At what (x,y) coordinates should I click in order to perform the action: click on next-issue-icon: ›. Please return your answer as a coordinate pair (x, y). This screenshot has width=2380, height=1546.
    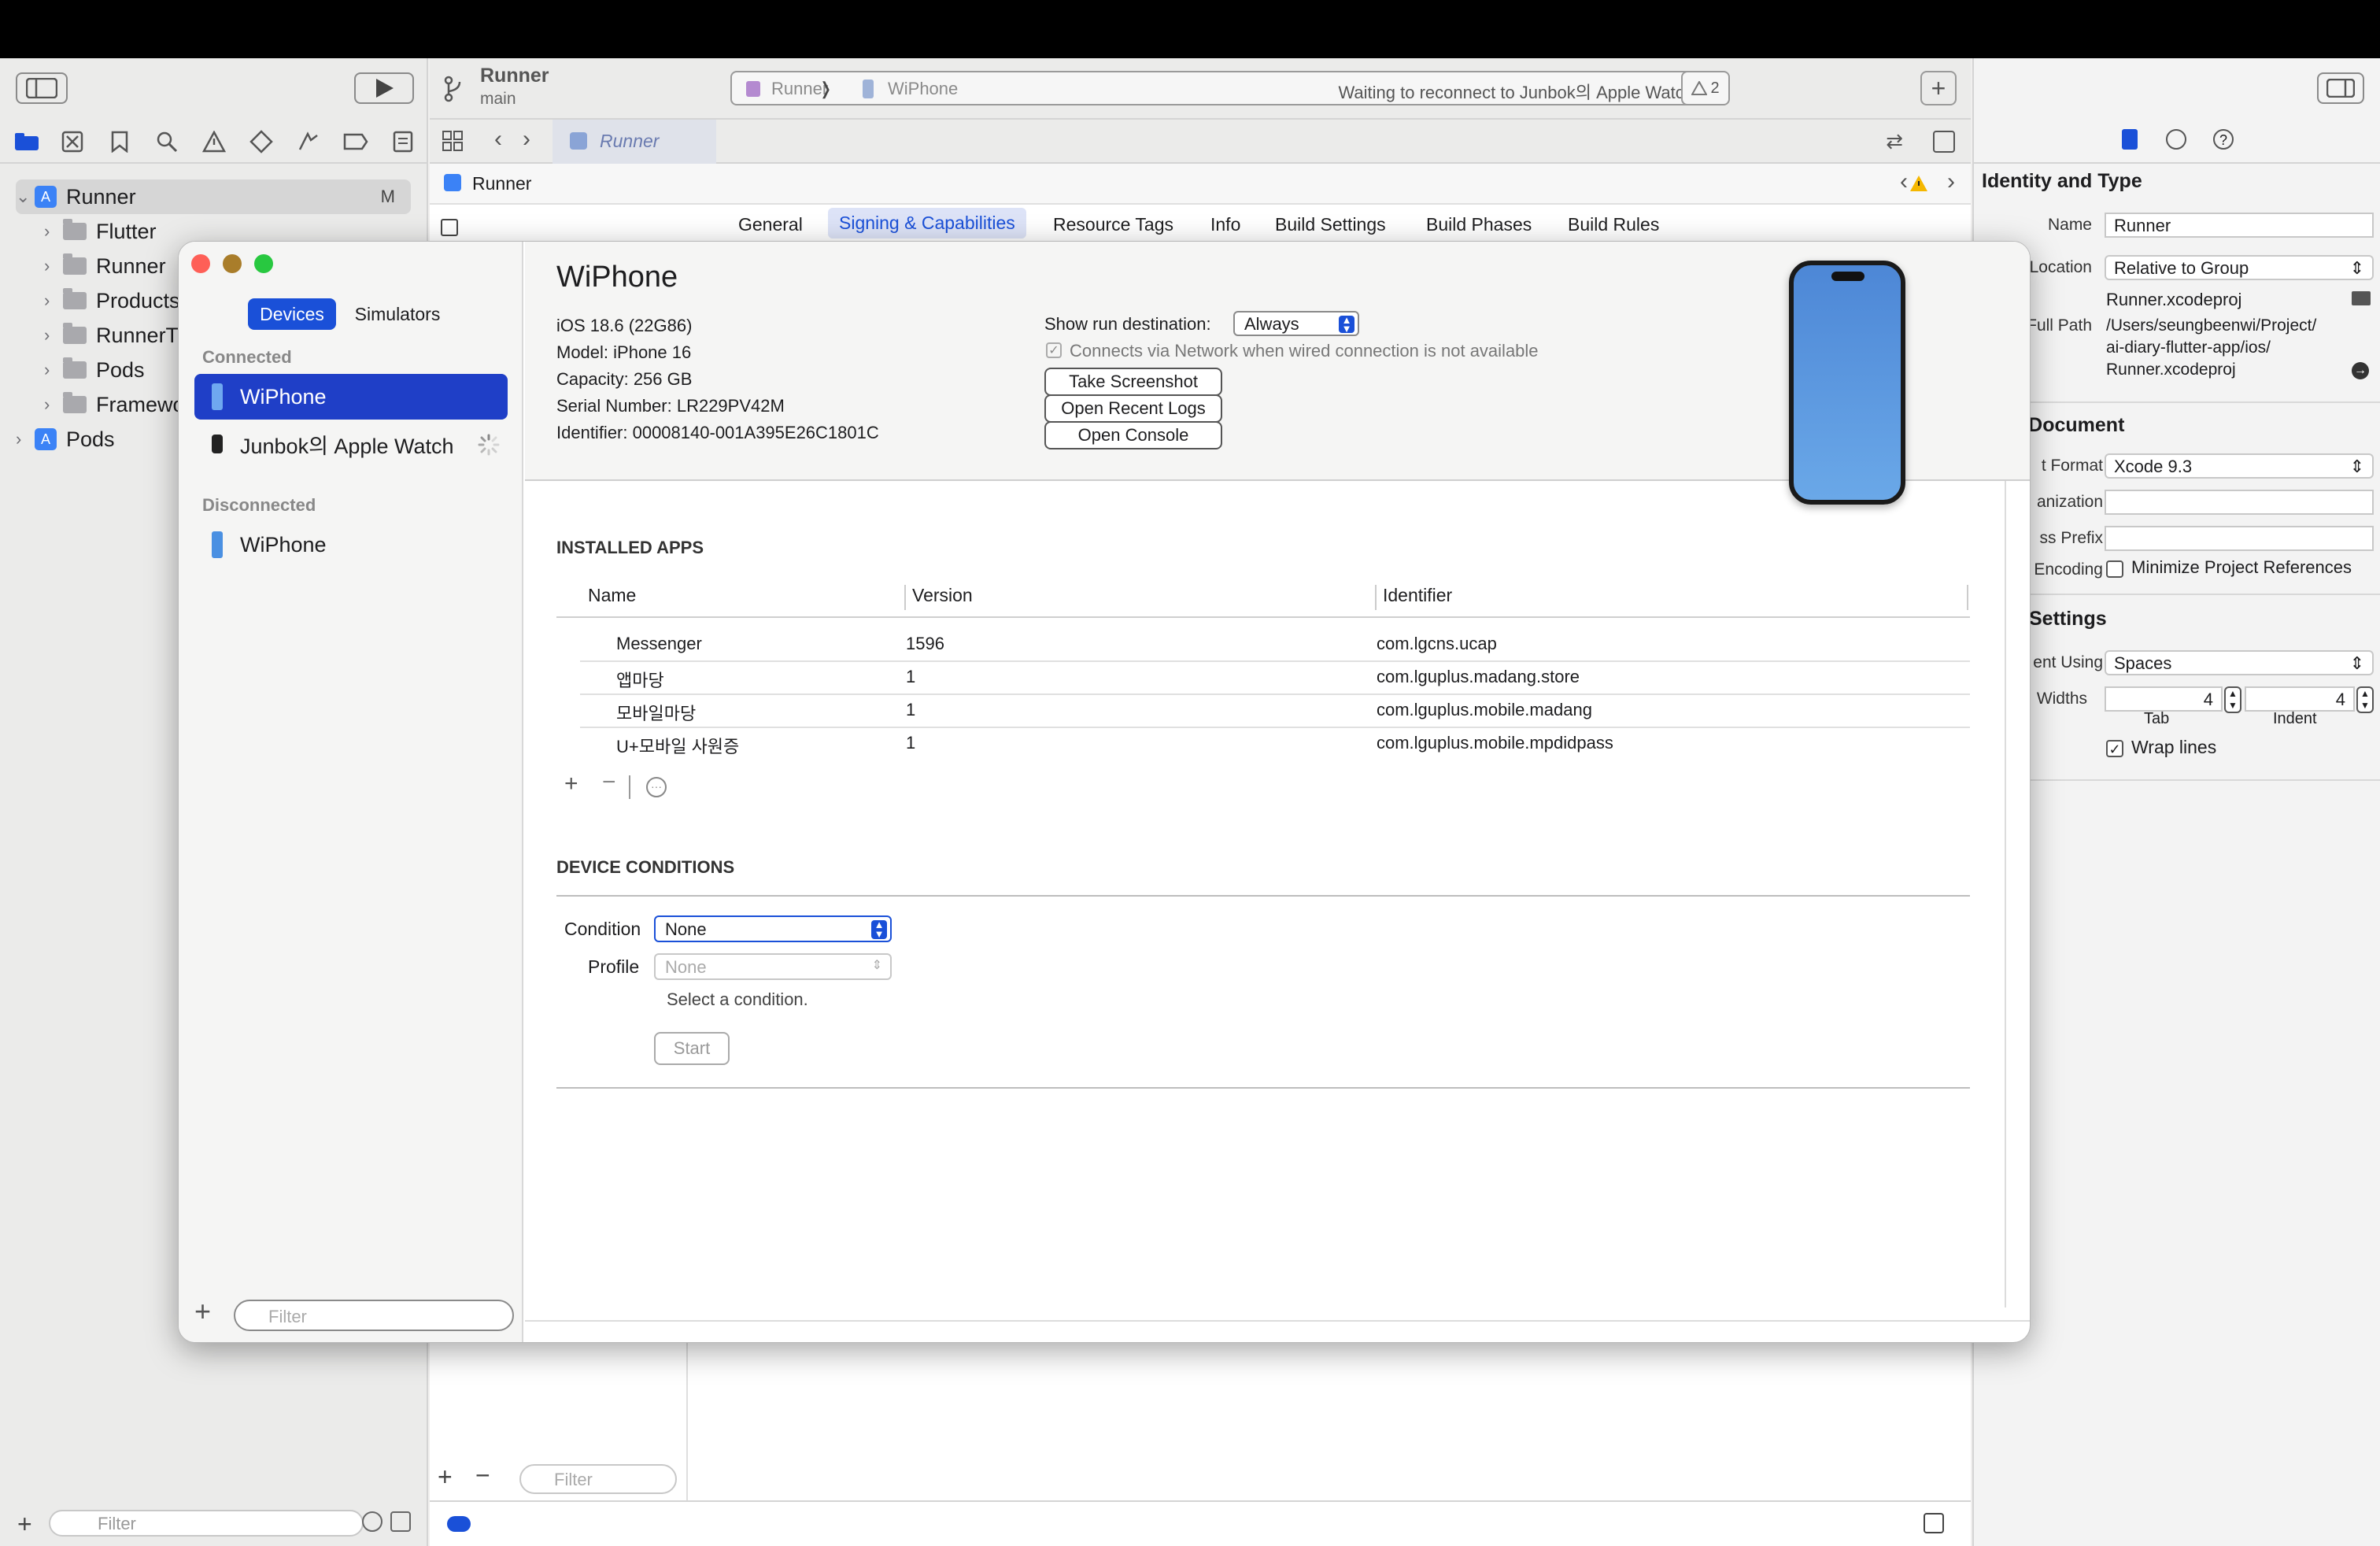
    Looking at the image, I should click on (1951, 182).